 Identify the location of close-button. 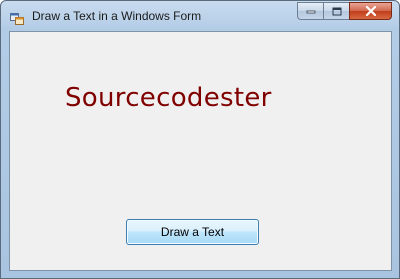
(370, 11).